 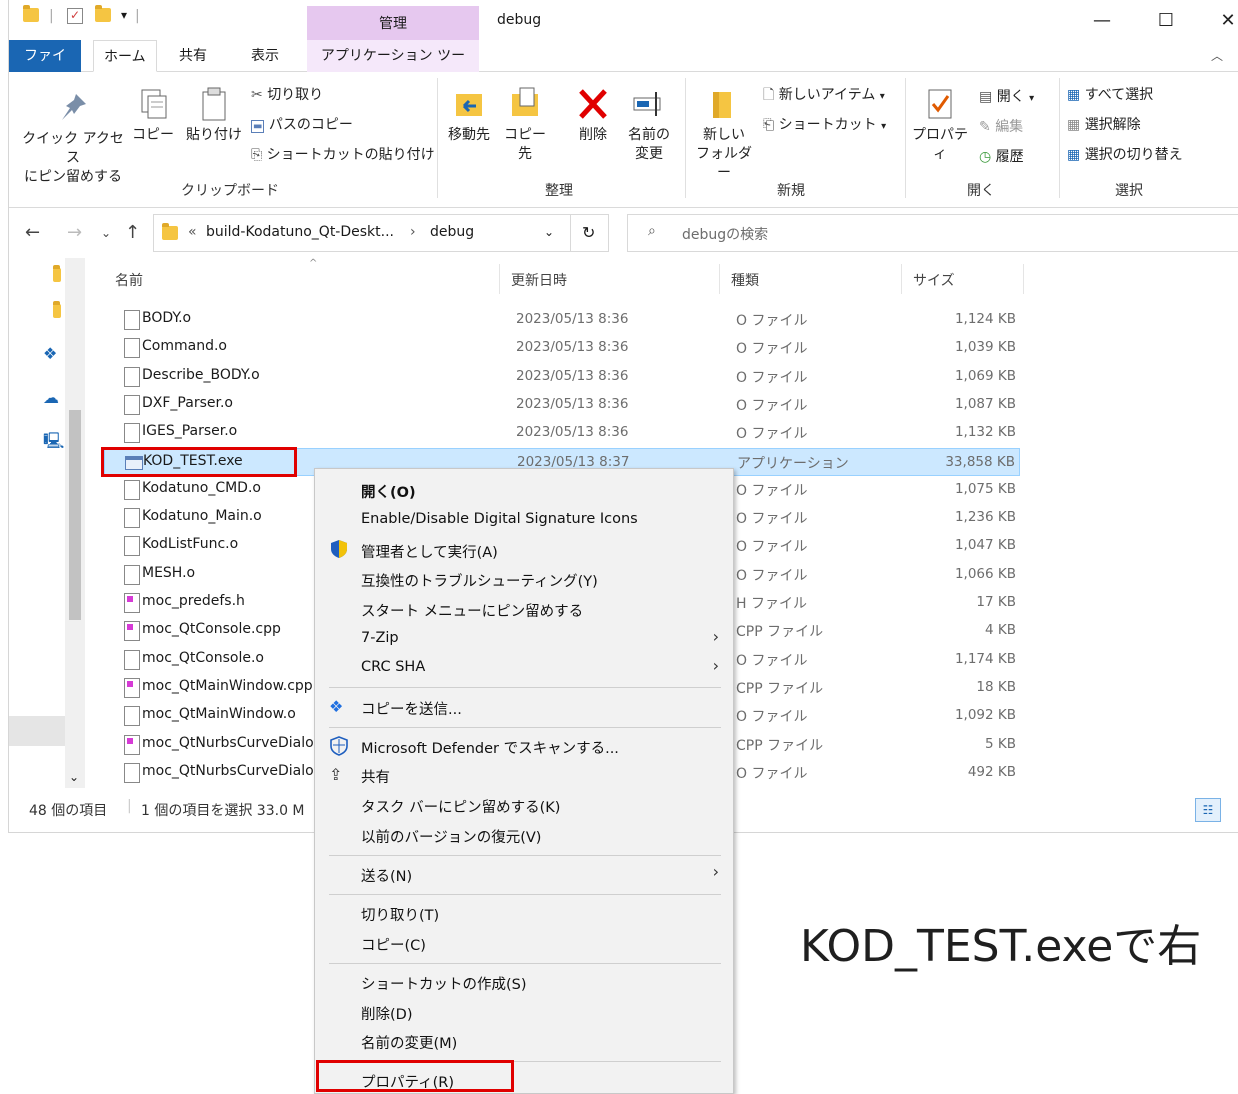 I want to click on paste-label: 貼り付け, so click(x=214, y=135).